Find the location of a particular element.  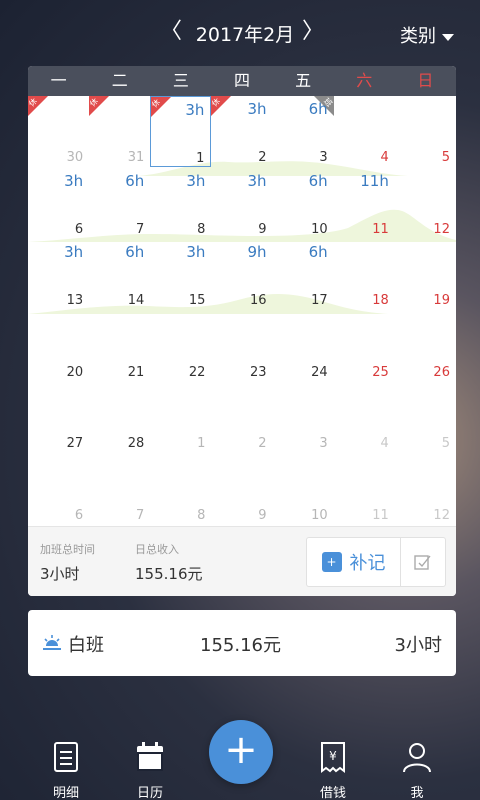

calendar-day-cell: 3 is located at coordinates (303, 417).